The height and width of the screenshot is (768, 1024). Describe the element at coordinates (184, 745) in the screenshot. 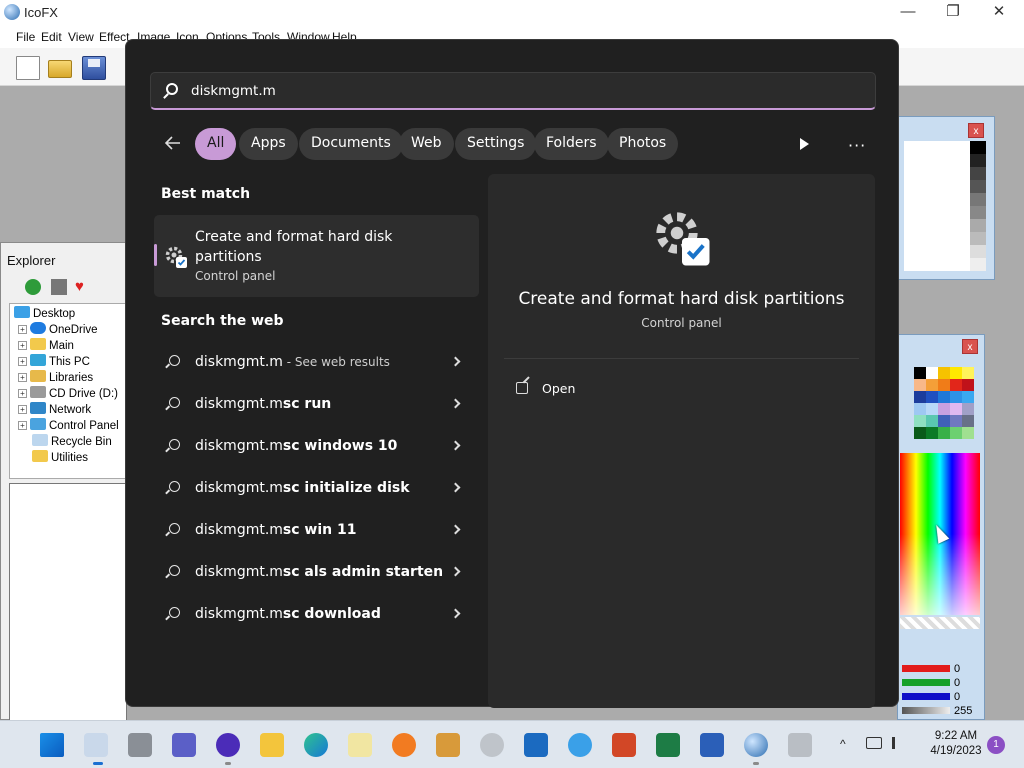

I see `teams-chat-icon` at that location.